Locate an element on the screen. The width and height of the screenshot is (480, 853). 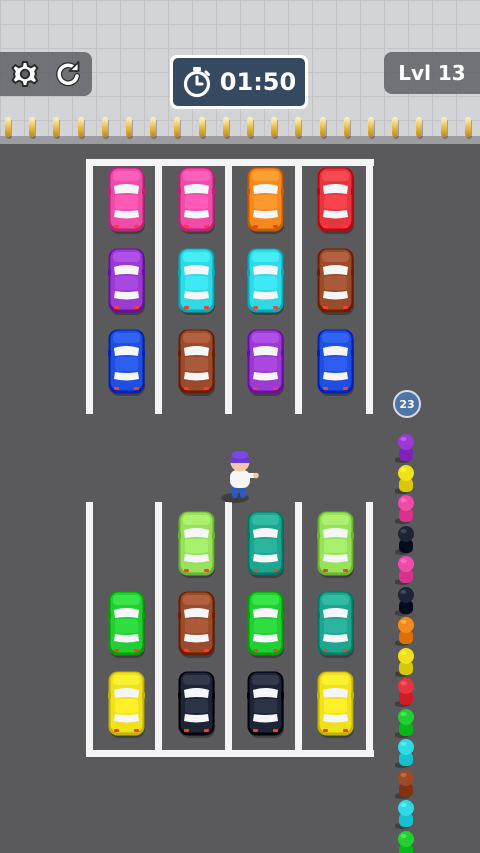
stopwatch-icon is located at coordinates (196, 82).